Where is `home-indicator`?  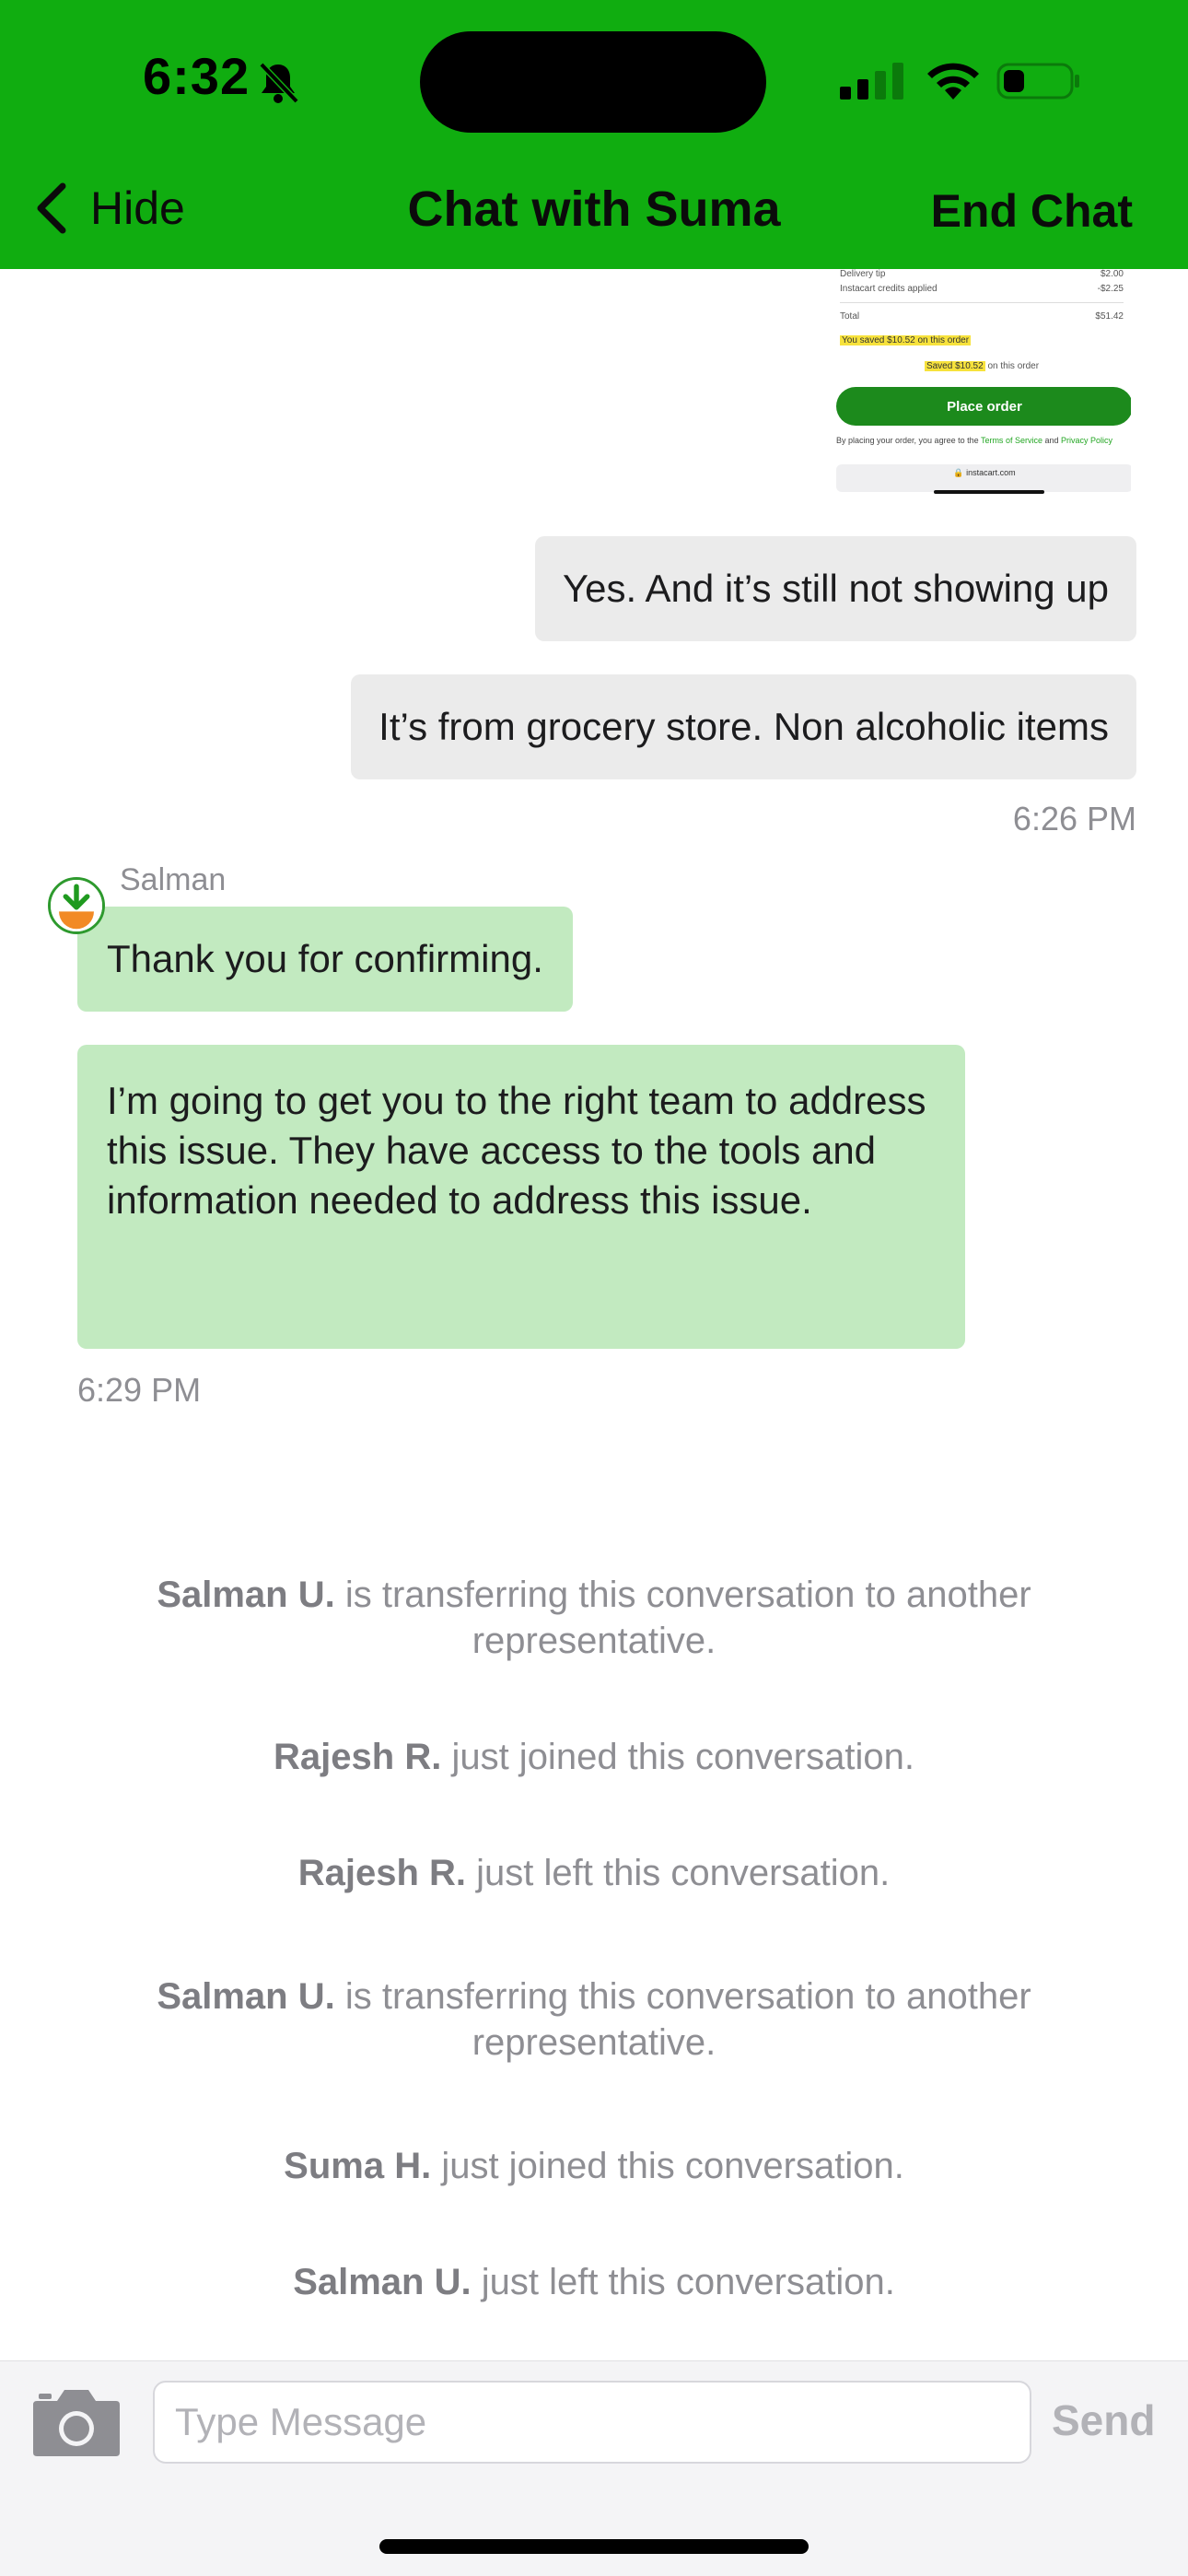
home-indicator is located at coordinates (594, 2546).